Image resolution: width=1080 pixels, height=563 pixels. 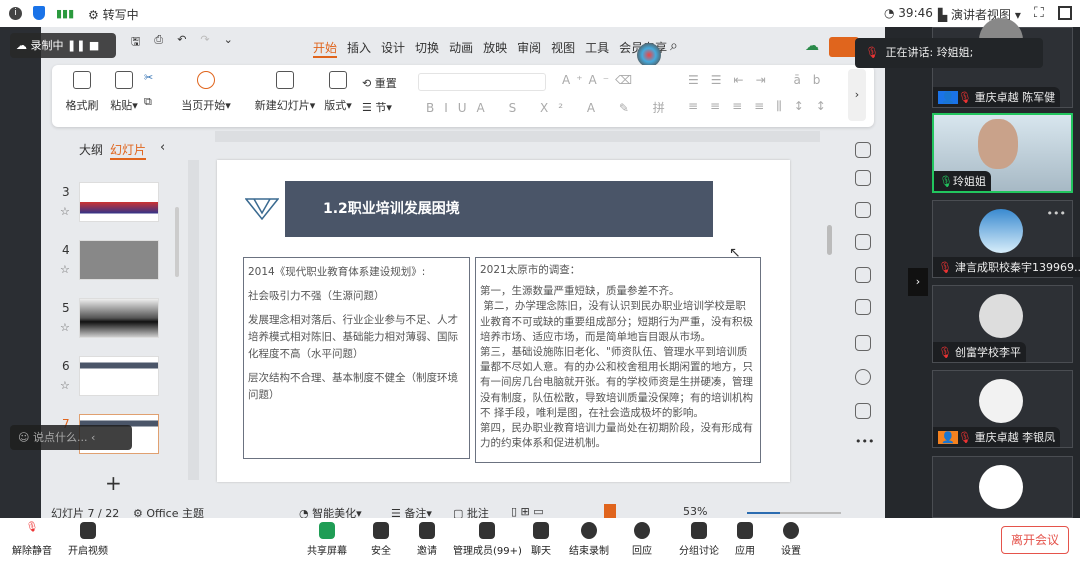 I want to click on settings-icon, so click(x=863, y=411).